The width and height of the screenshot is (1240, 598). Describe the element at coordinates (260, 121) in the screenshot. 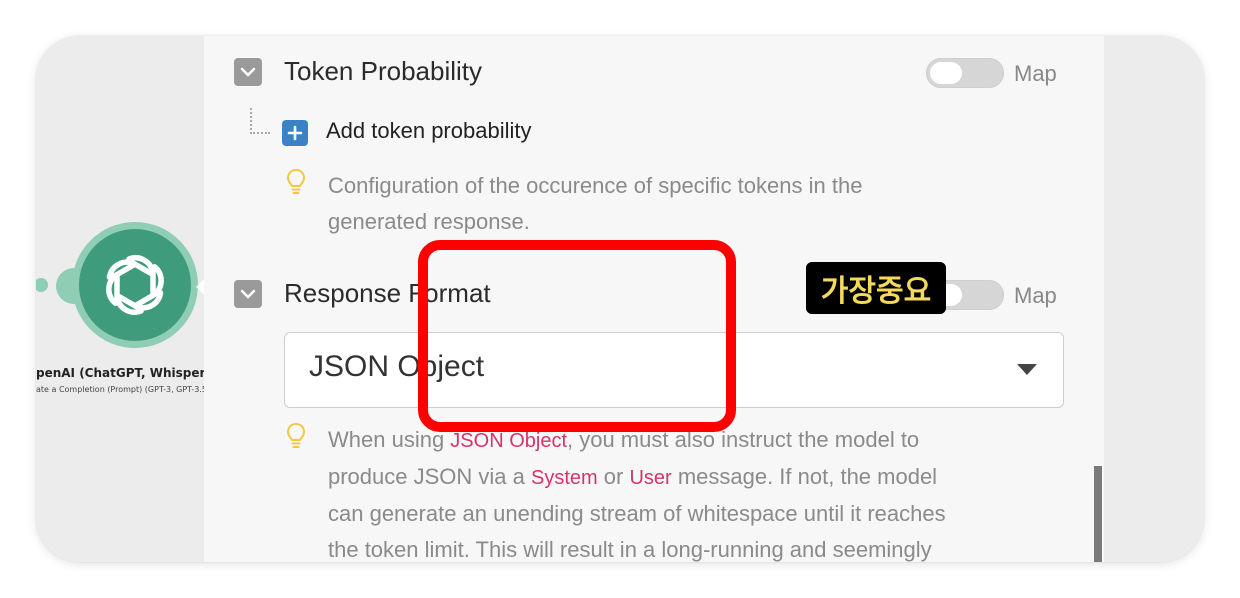

I see `tree-connector` at that location.